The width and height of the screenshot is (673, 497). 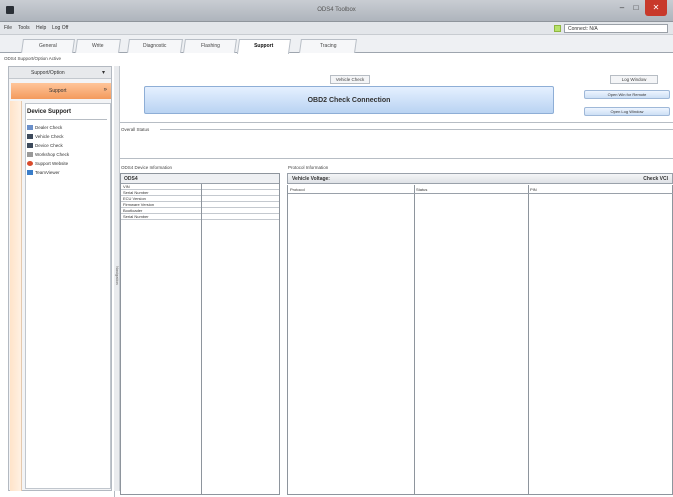 I want to click on nav-item-support-website: Support Website, so click(x=47, y=163).